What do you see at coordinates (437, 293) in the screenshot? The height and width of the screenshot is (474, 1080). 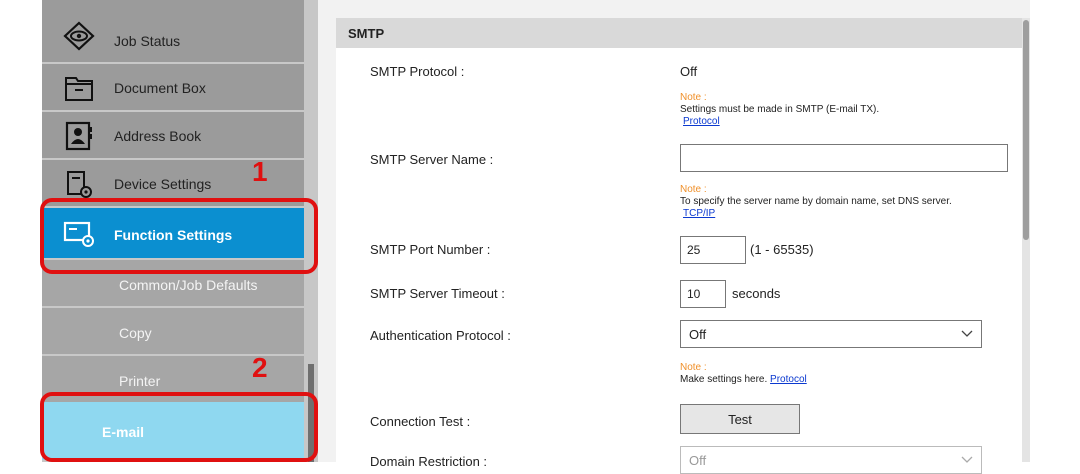 I see `smtp-timeout-label: SMTP Server Timeout :` at bounding box center [437, 293].